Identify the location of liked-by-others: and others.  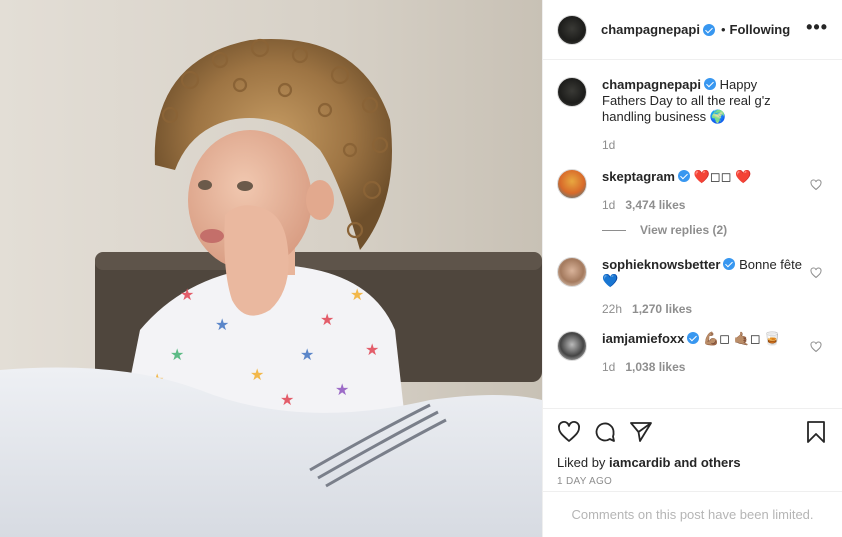
(707, 462).